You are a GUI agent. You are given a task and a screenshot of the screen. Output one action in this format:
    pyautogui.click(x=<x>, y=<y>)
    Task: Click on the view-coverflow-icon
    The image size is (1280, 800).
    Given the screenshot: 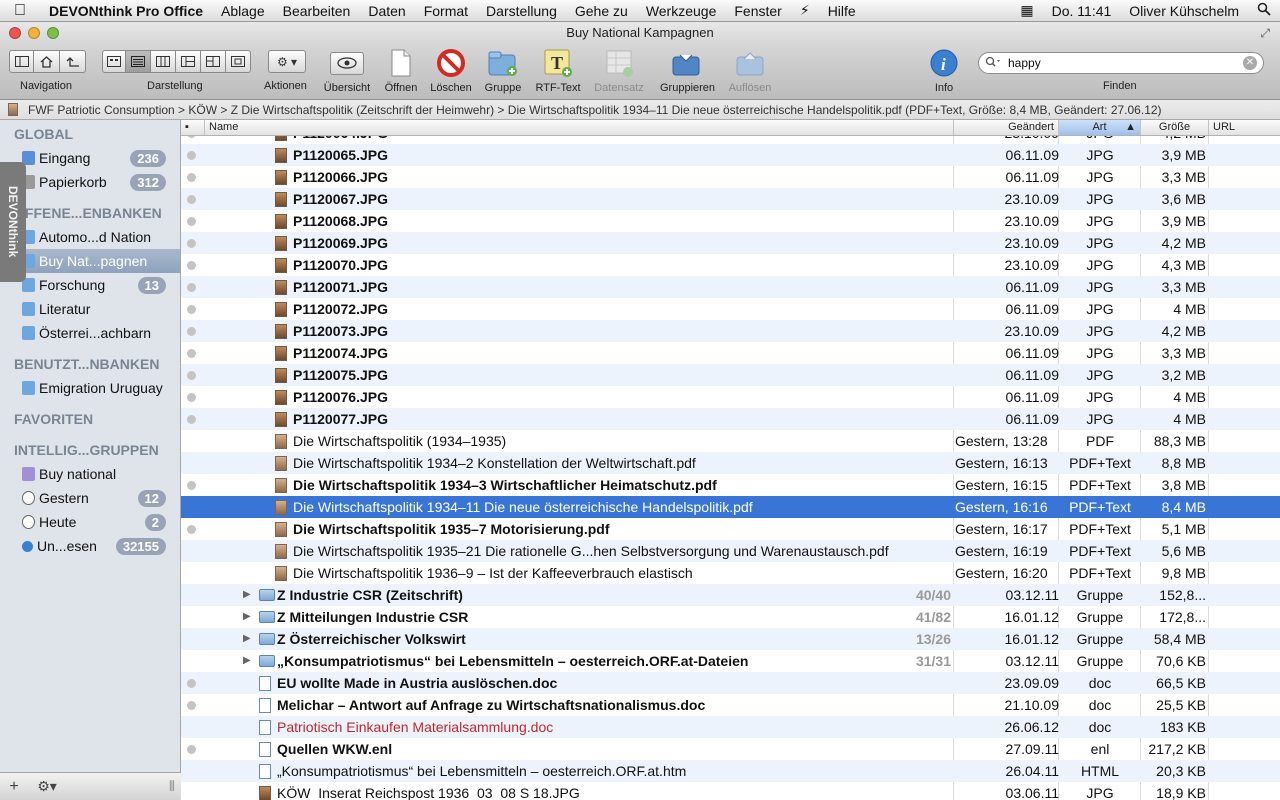 What is the action you would take?
    pyautogui.click(x=238, y=61)
    